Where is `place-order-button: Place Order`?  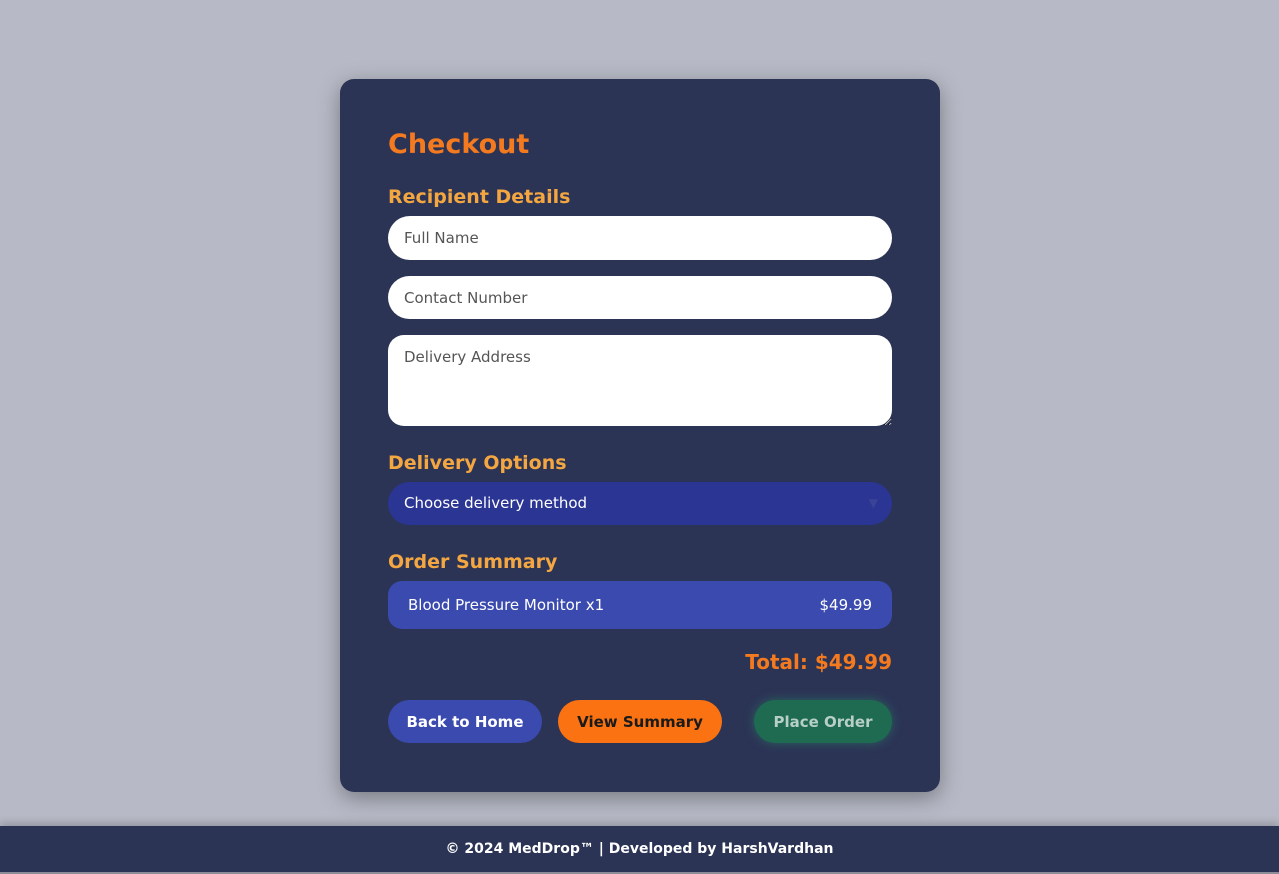 place-order-button: Place Order is located at coordinates (823, 721).